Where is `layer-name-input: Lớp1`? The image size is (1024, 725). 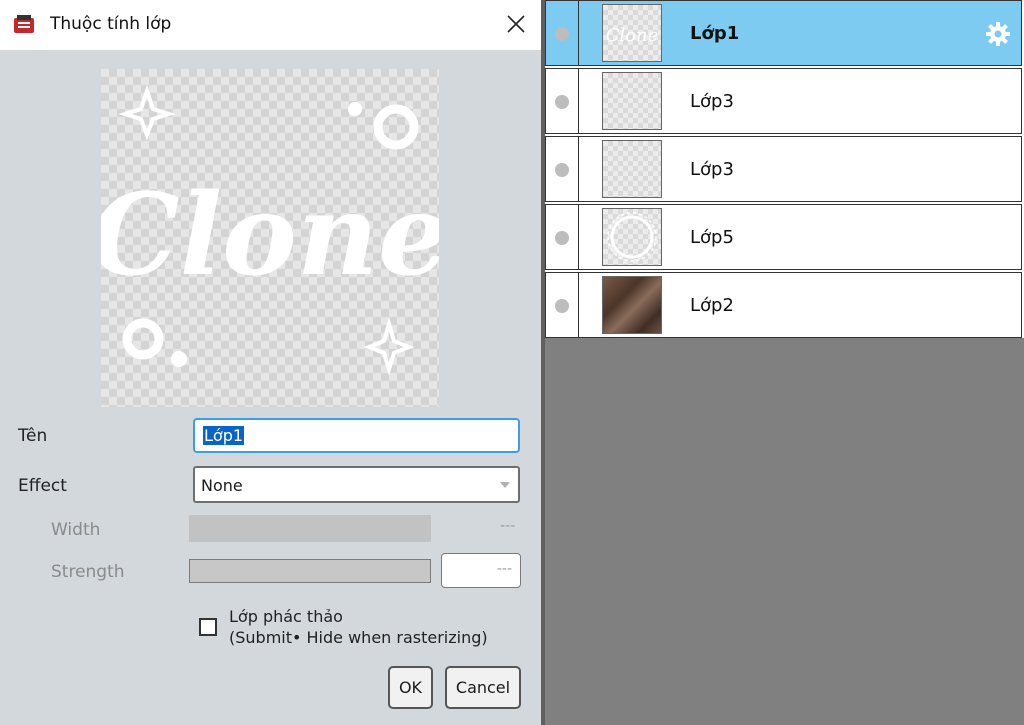 layer-name-input: Lớp1 is located at coordinates (356, 435).